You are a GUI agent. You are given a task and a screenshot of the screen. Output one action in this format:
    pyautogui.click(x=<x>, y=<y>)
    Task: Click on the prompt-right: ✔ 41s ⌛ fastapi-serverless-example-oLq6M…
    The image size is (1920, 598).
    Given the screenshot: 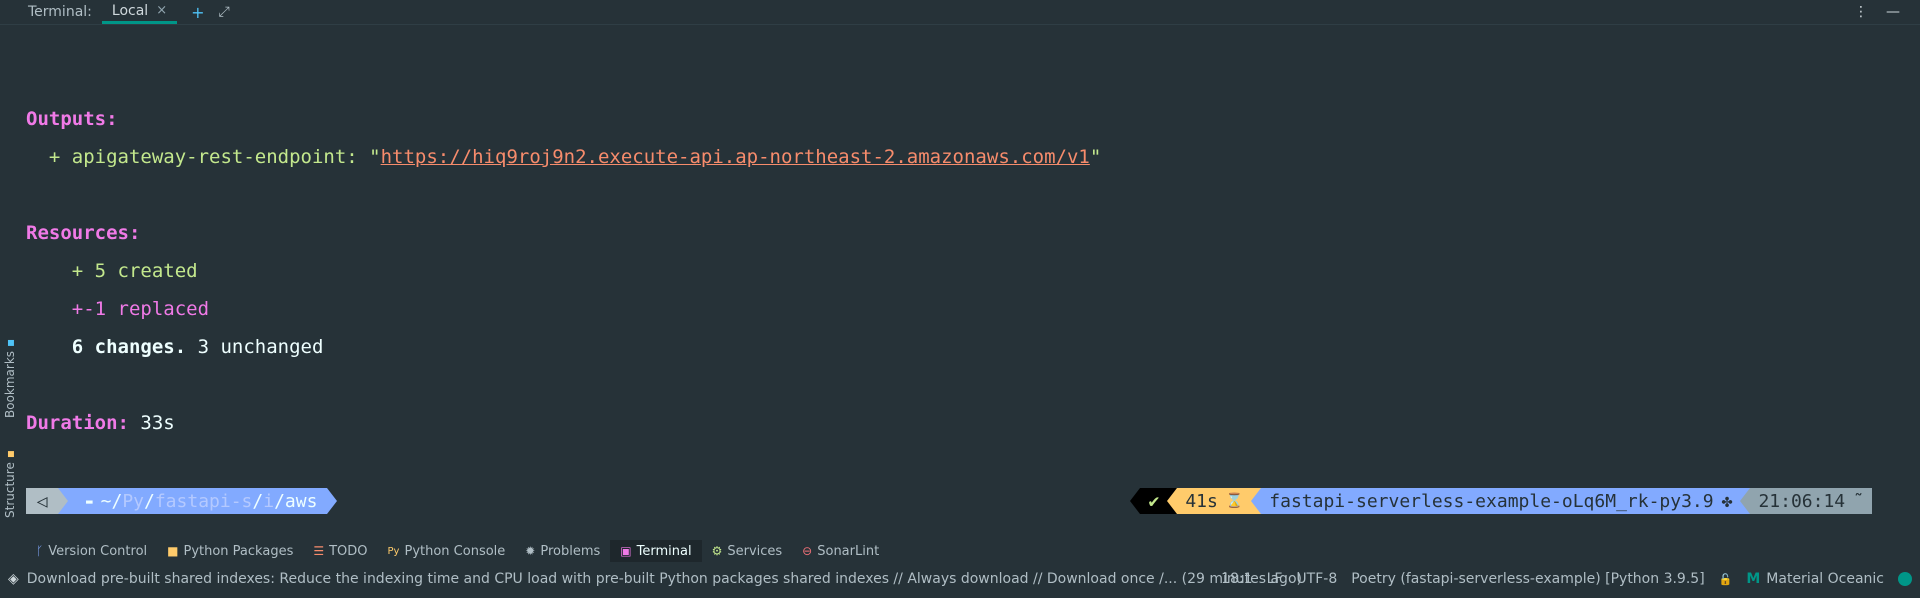 What is the action you would take?
    pyautogui.click(x=1501, y=501)
    